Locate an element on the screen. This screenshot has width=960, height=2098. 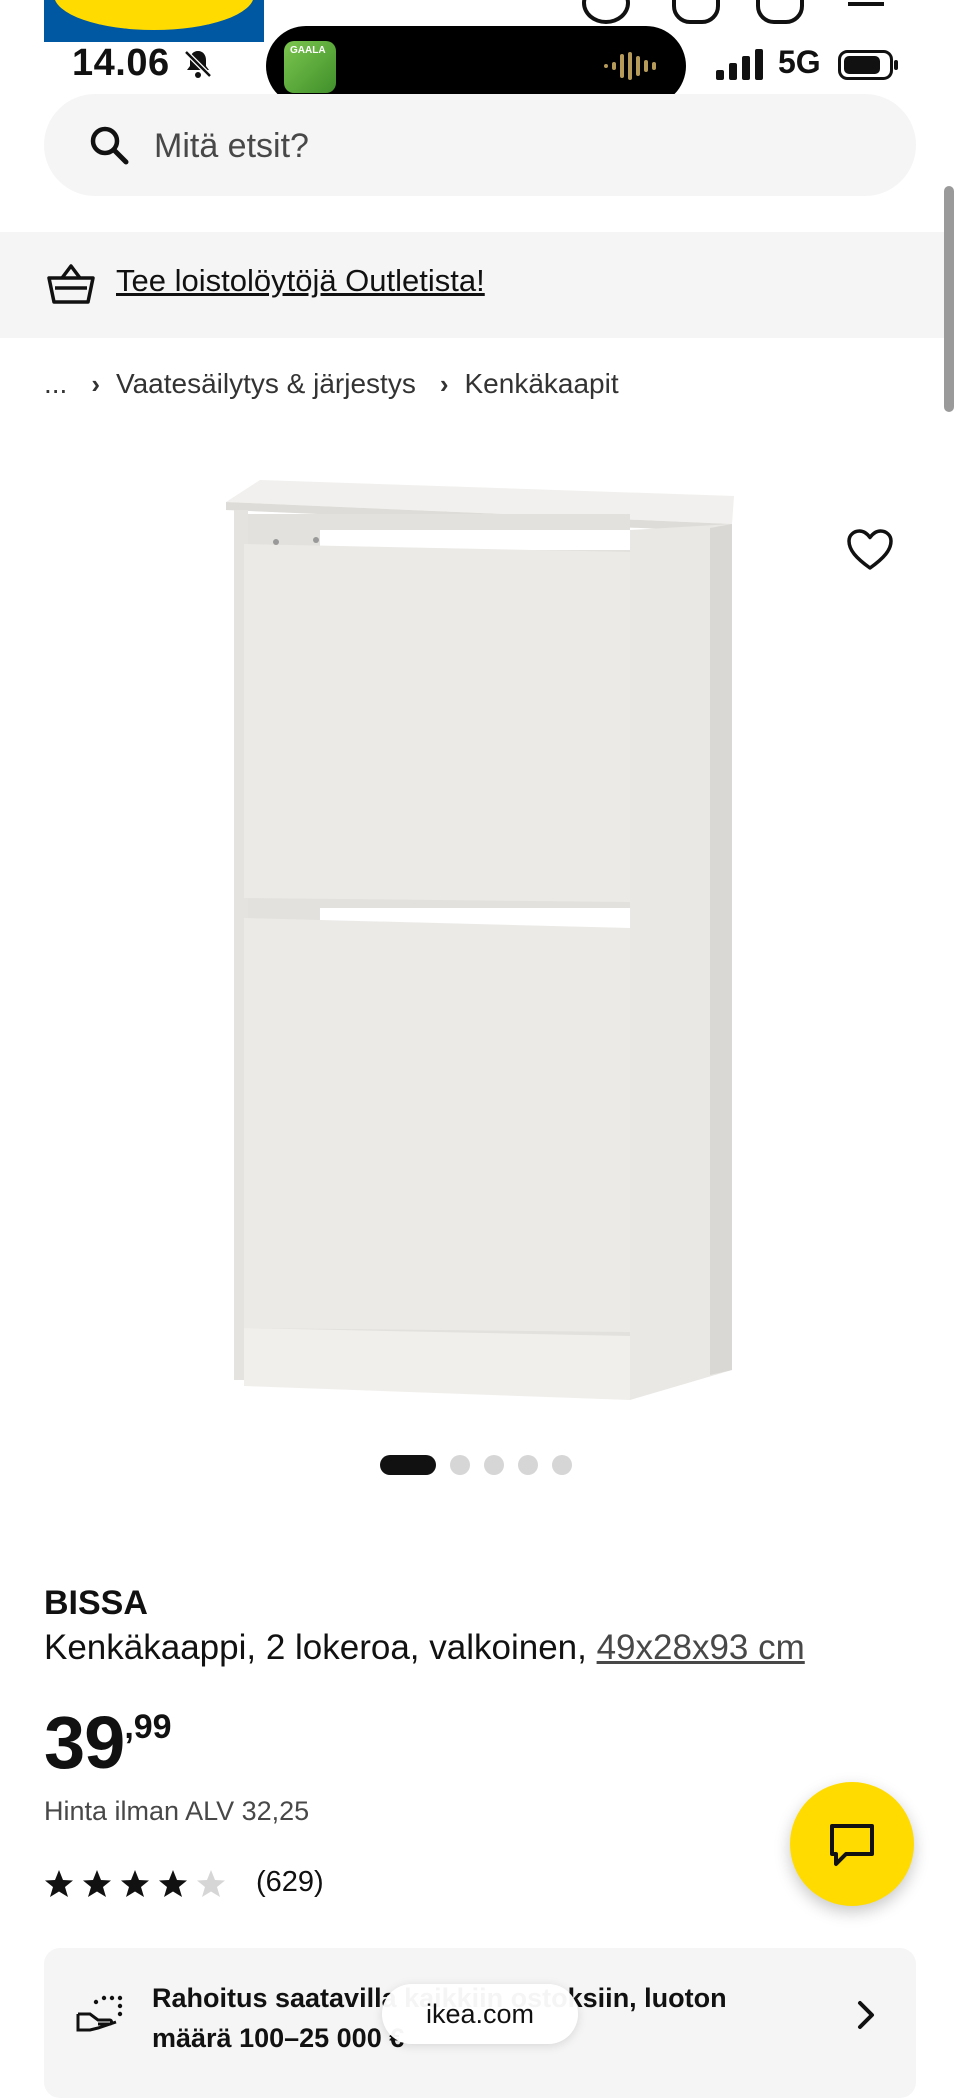
battery-icon is located at coordinates (868, 65).